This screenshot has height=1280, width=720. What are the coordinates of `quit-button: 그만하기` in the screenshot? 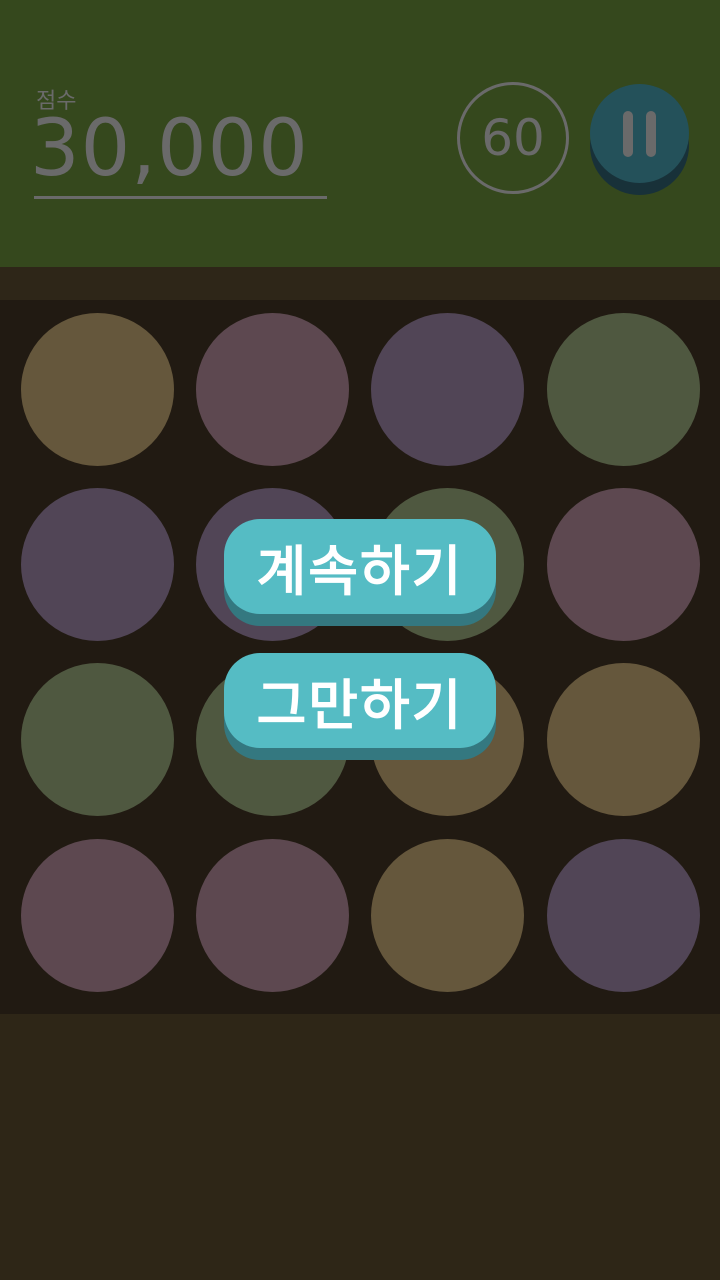 It's located at (360, 706).